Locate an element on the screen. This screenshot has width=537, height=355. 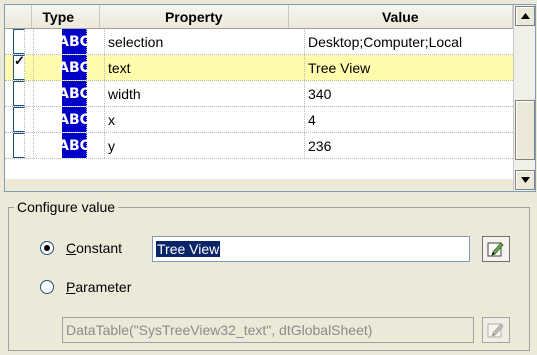
table-row: ABC textTree View is located at coordinates (259, 67).